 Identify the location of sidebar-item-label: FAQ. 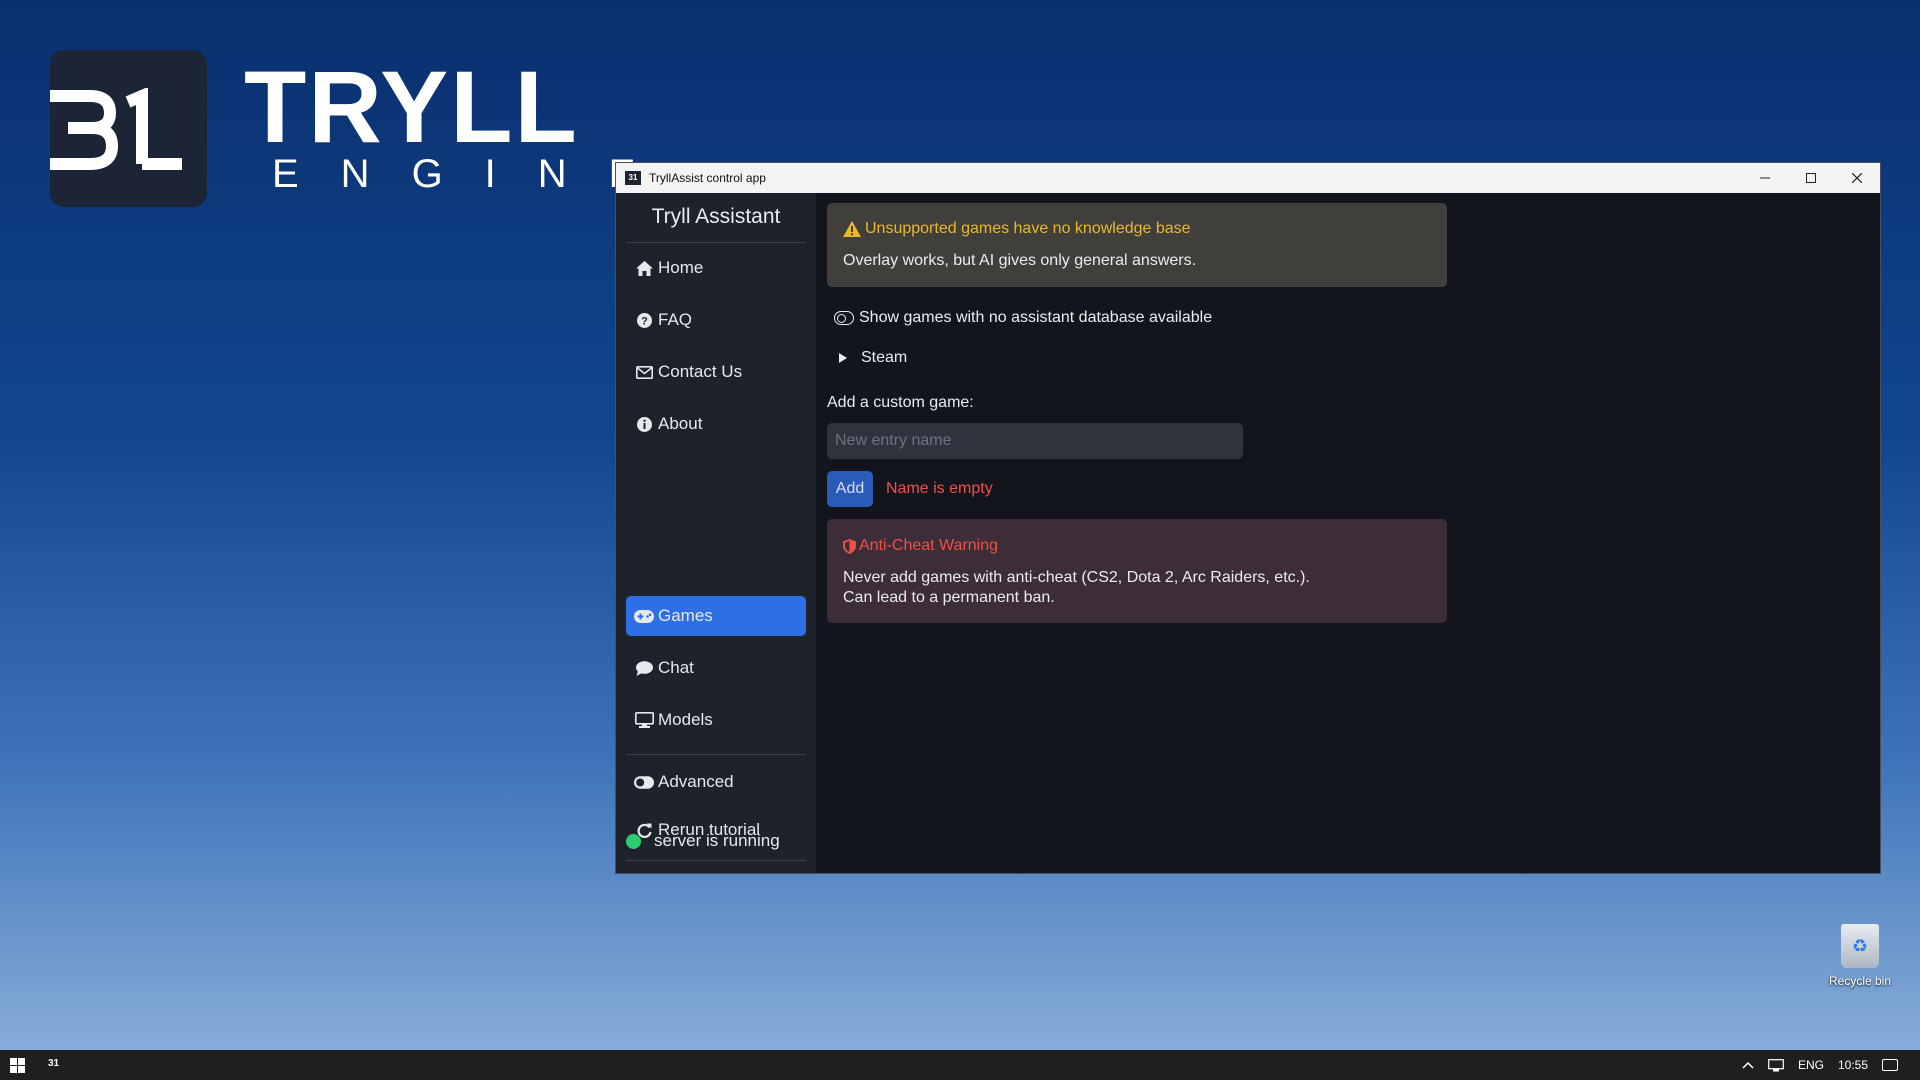
(675, 319).